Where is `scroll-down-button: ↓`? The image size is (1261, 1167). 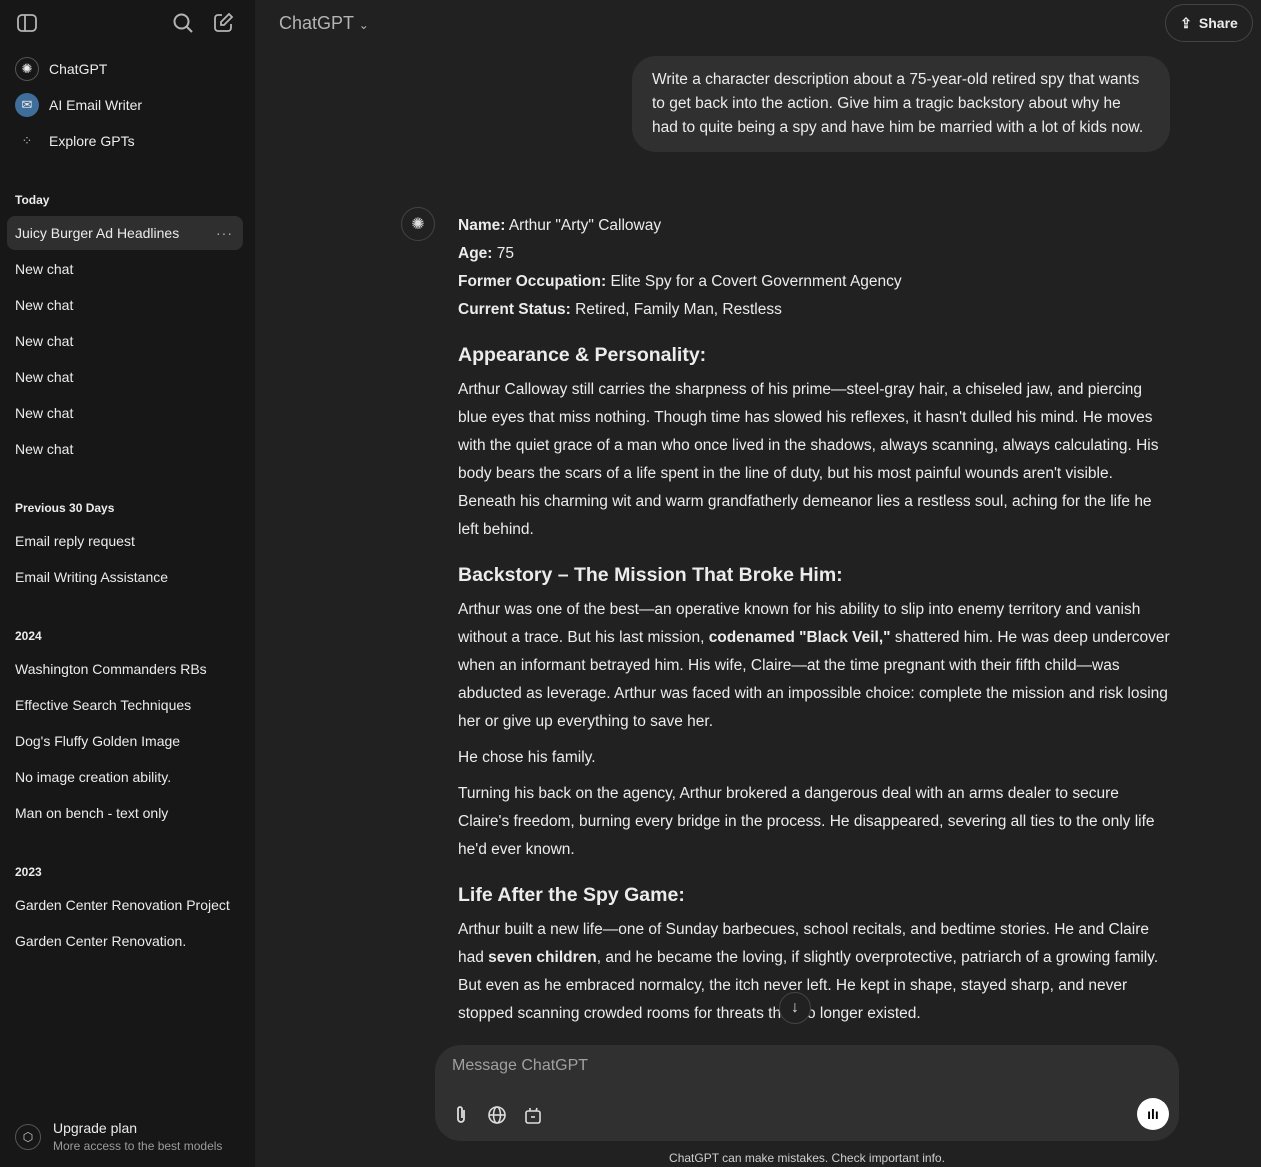
scroll-down-button: ↓ is located at coordinates (795, 1008).